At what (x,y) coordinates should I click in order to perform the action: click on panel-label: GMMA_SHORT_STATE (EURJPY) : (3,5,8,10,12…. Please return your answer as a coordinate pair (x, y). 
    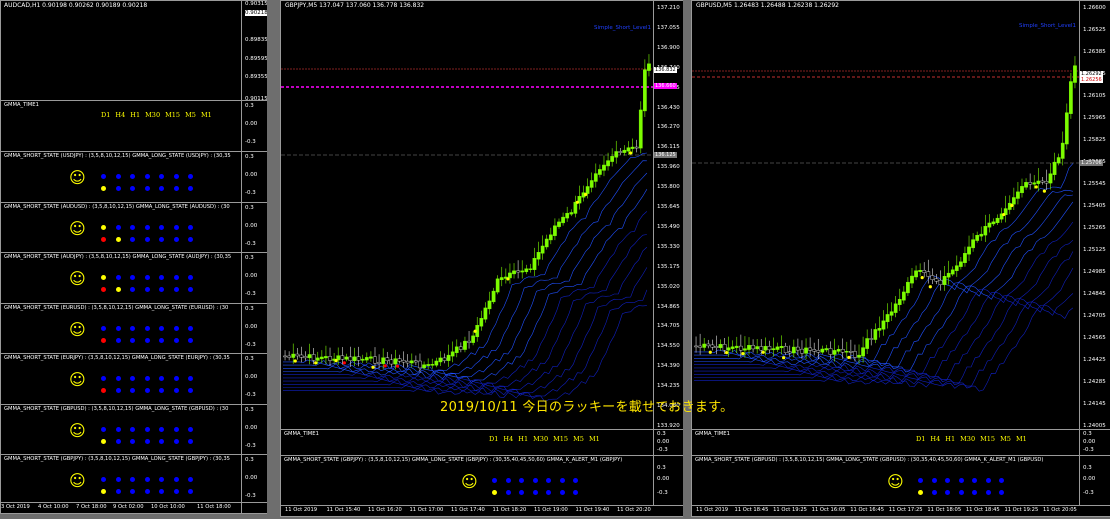
    Looking at the image, I should click on (117, 358).